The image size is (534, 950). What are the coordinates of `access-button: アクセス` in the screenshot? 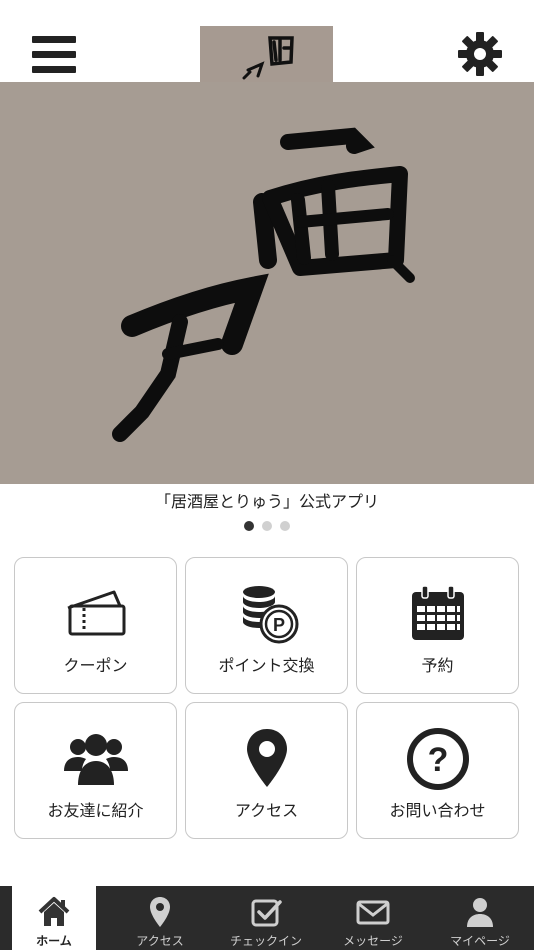 It's located at (266, 770).